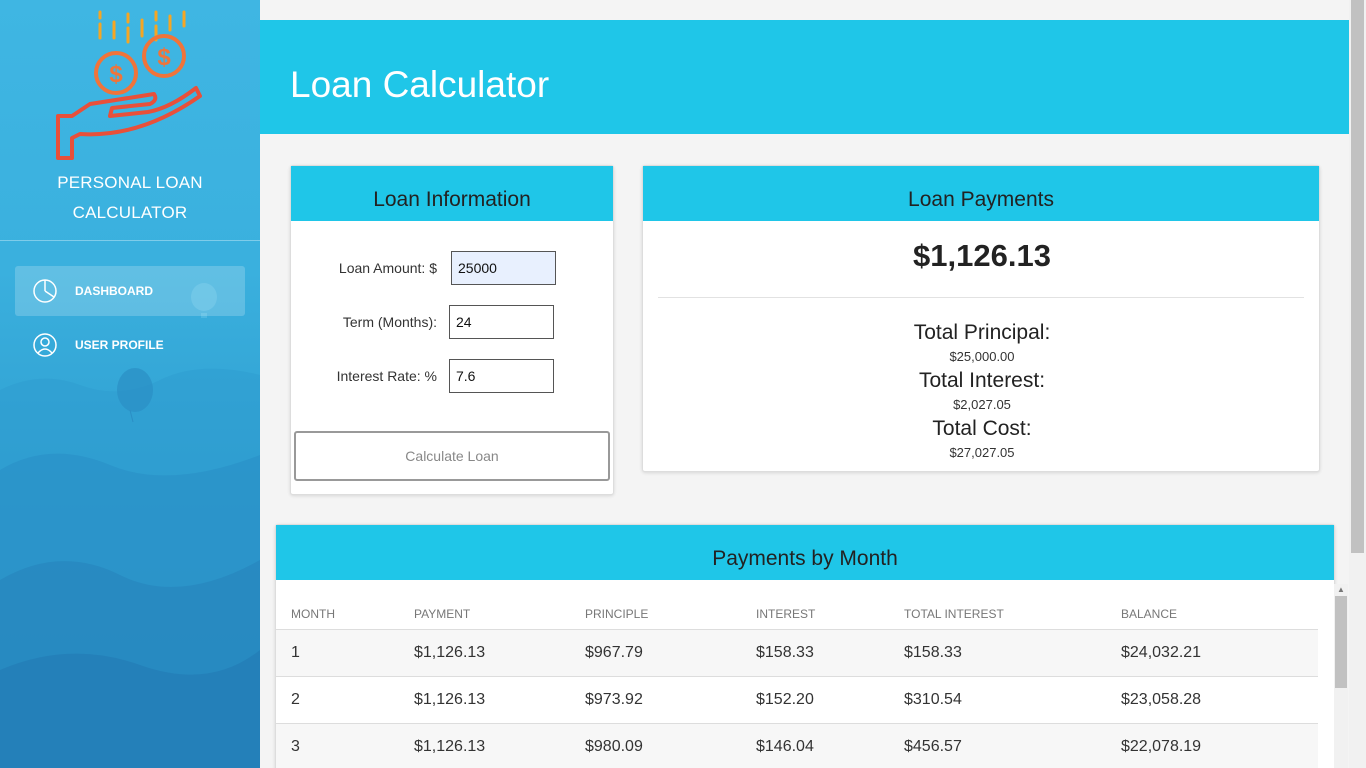  Describe the element at coordinates (1012, 745) in the screenshot. I see `cell-total-interest: $456.57` at that location.